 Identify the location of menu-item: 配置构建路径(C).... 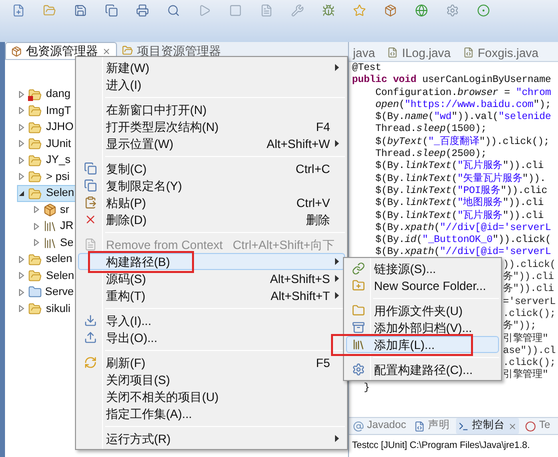
(422, 369).